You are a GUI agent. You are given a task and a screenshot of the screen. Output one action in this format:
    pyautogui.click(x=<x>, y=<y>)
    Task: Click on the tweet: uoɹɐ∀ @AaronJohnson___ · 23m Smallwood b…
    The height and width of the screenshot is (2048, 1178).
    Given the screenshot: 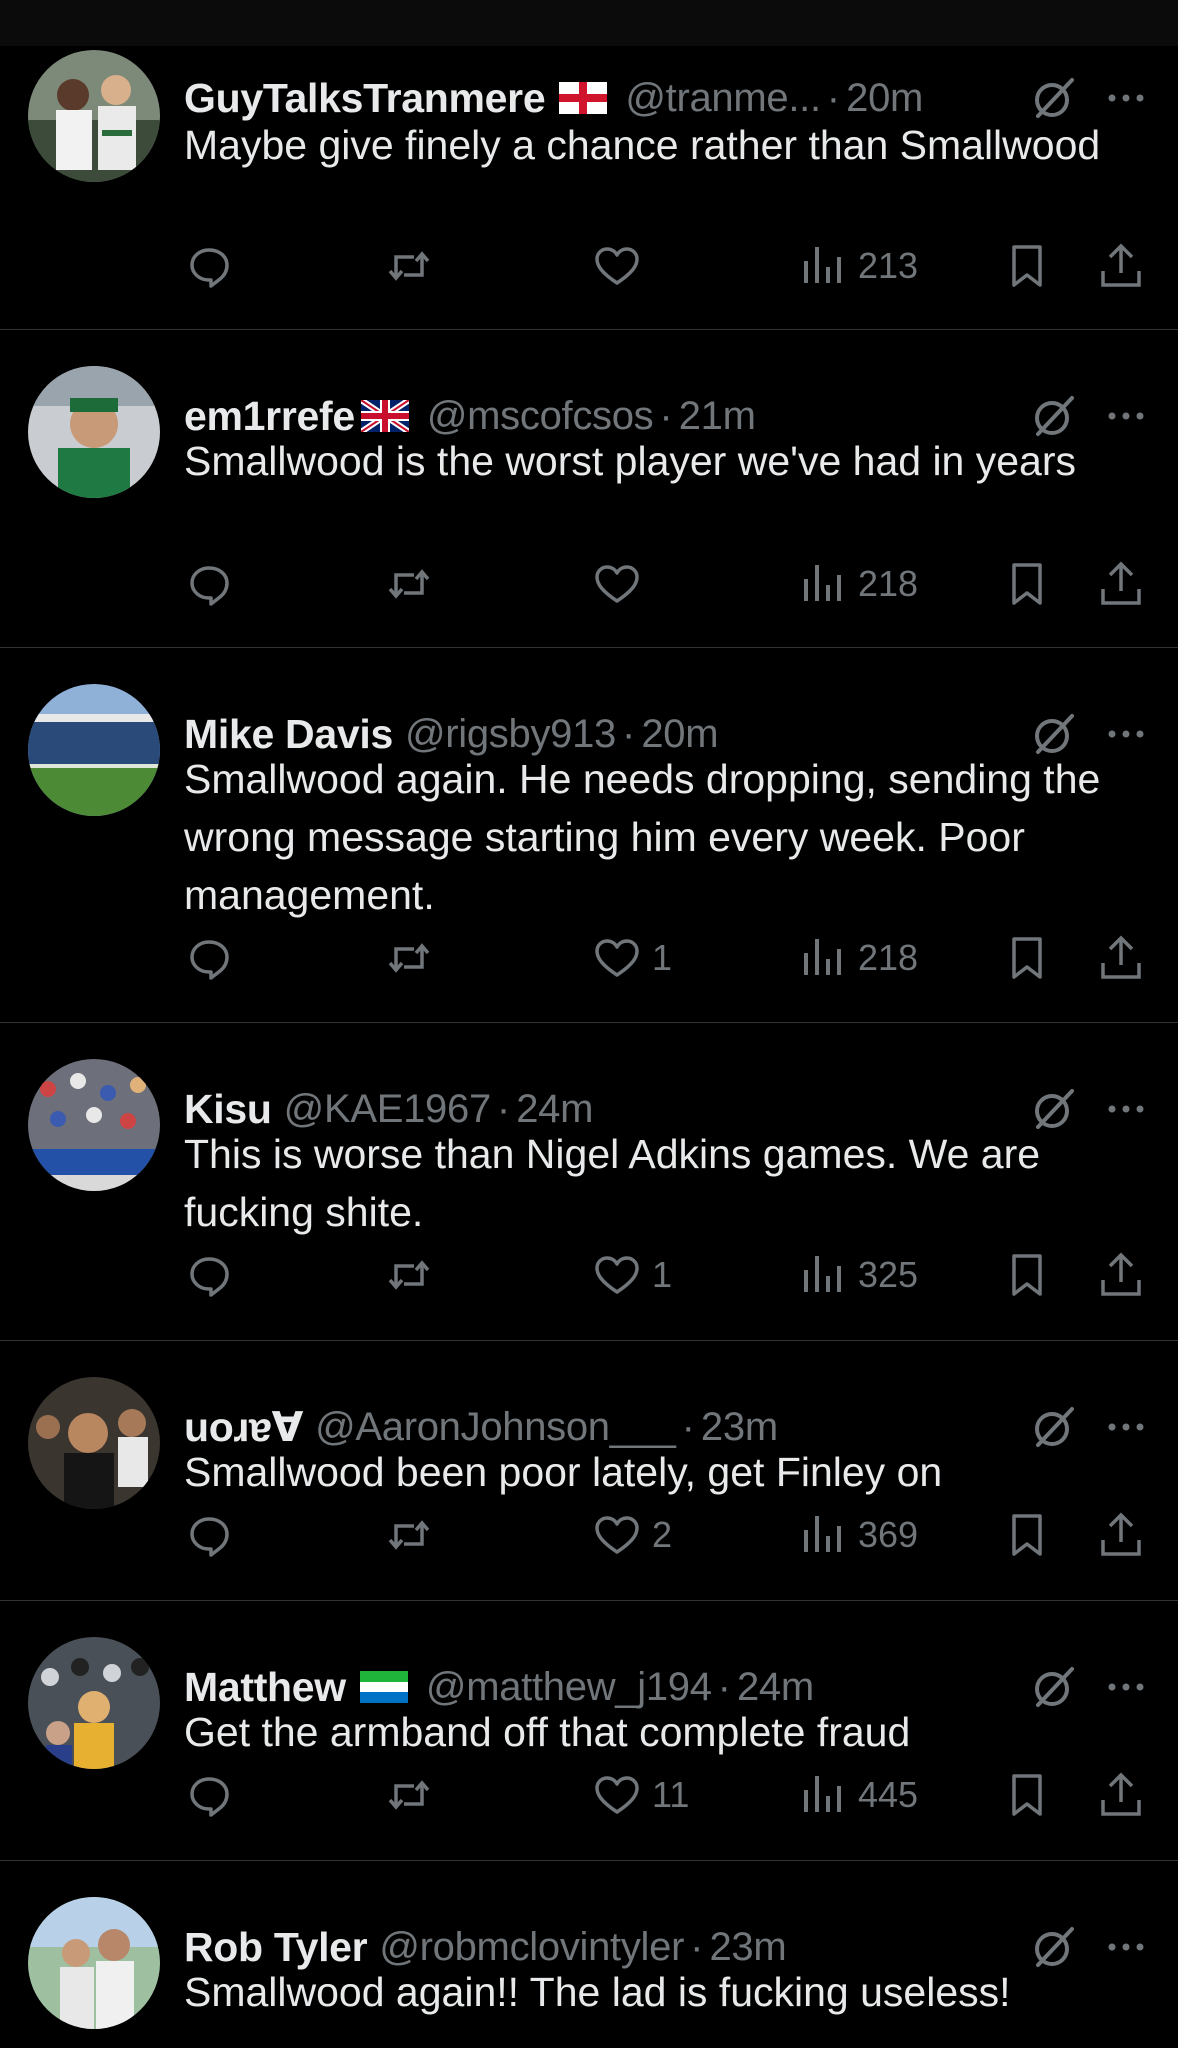 What is the action you would take?
    pyautogui.click(x=589, y=1471)
    